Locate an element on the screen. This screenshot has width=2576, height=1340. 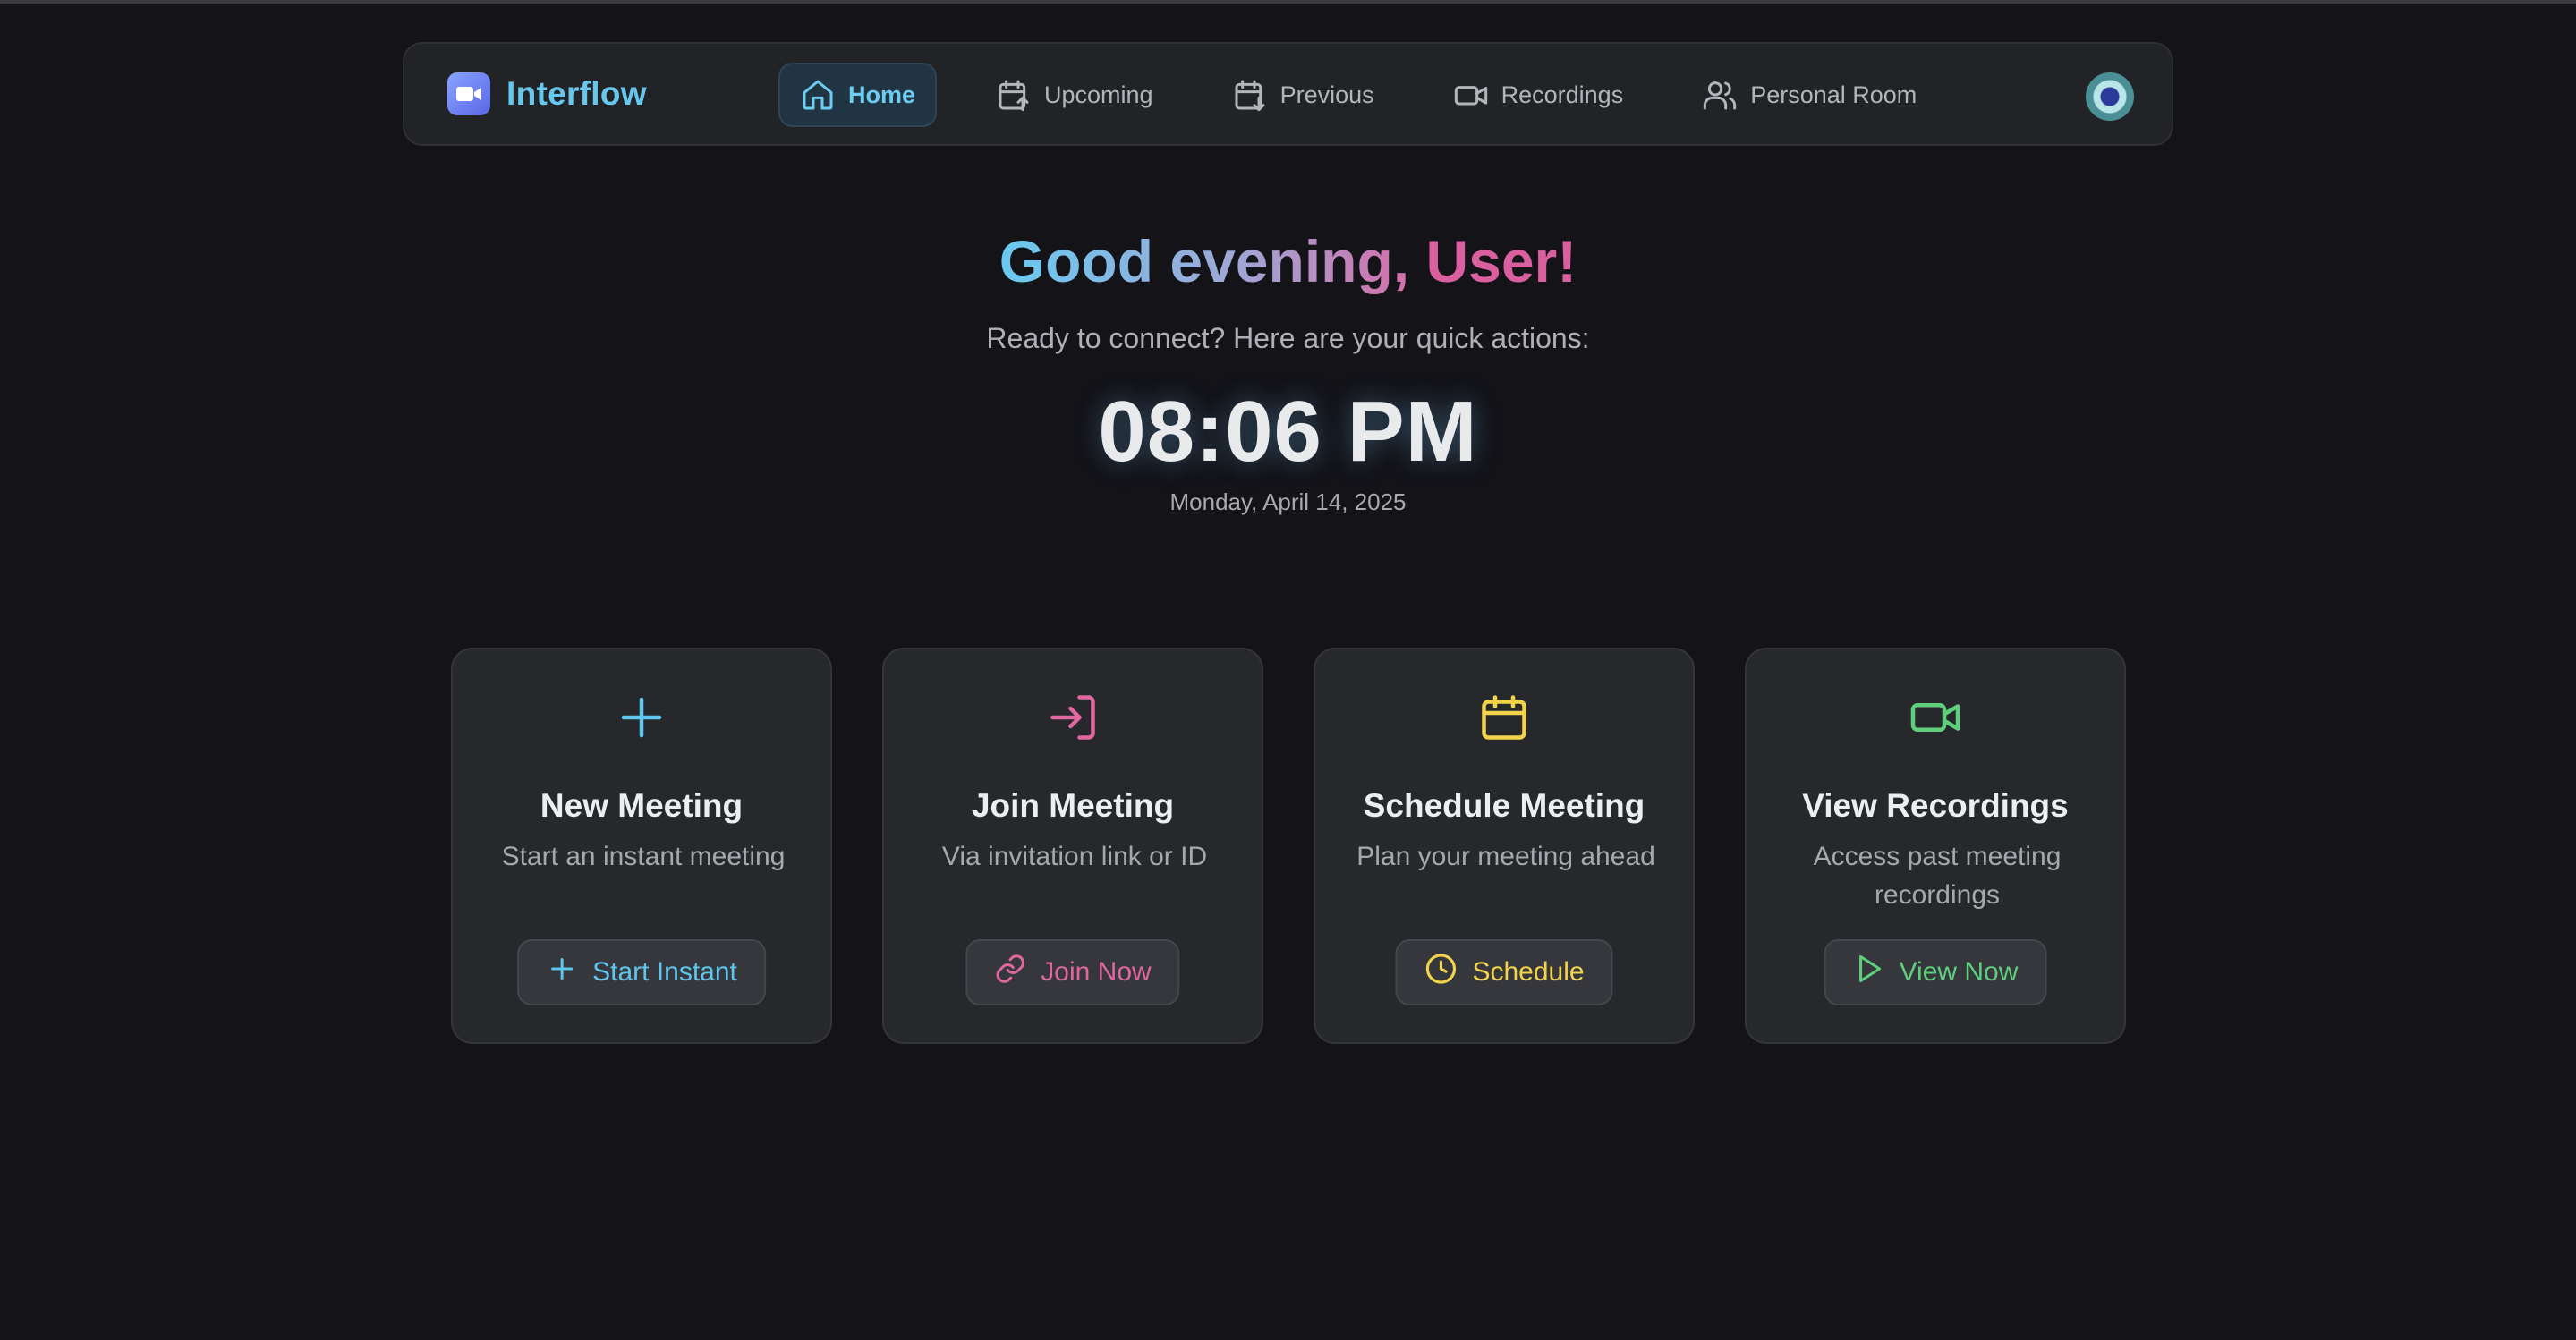
card-title: View Recordings is located at coordinates (1935, 805).